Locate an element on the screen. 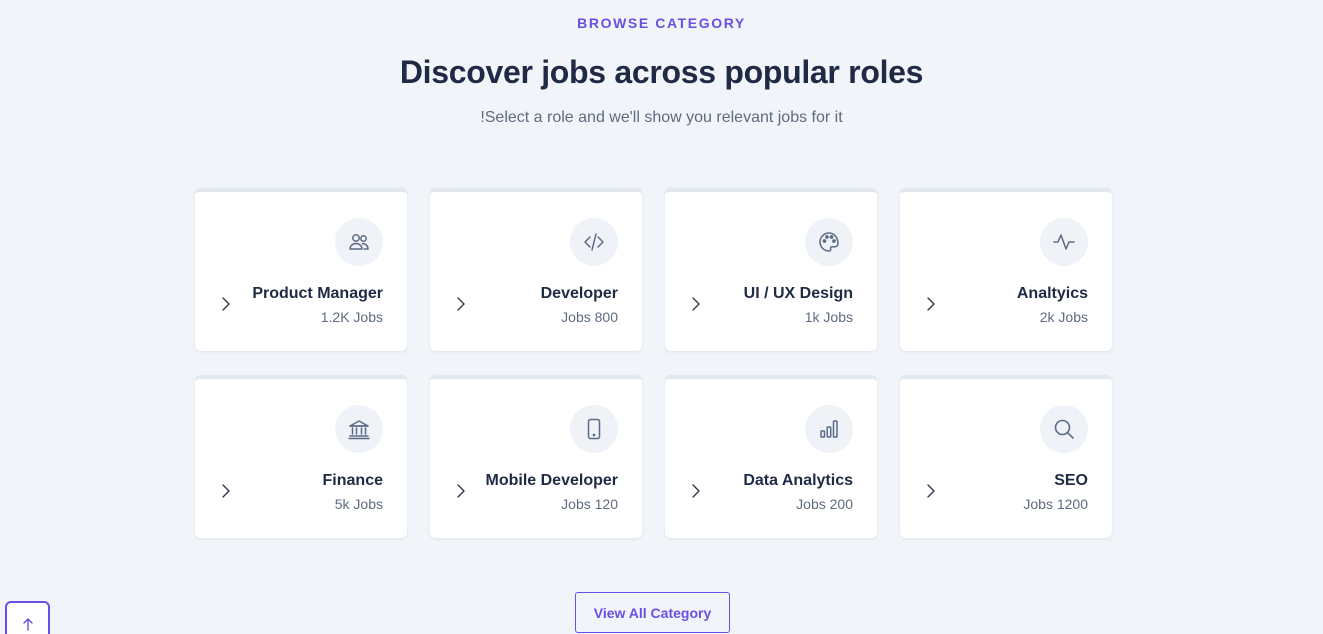 This screenshot has width=1323, height=634. category-card-seo: SEO Jobs 1200 is located at coordinates (1006, 456).